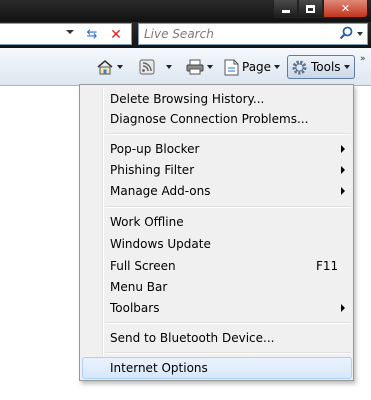 Image resolution: width=371 pixels, height=400 pixels. I want to click on print-button, so click(199, 67).